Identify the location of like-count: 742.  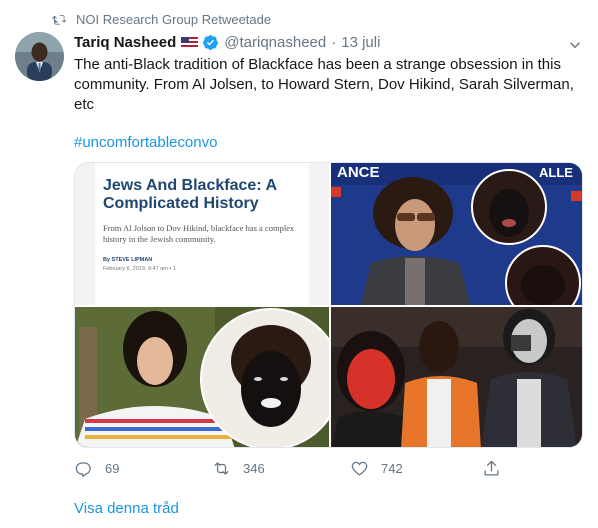
(392, 468).